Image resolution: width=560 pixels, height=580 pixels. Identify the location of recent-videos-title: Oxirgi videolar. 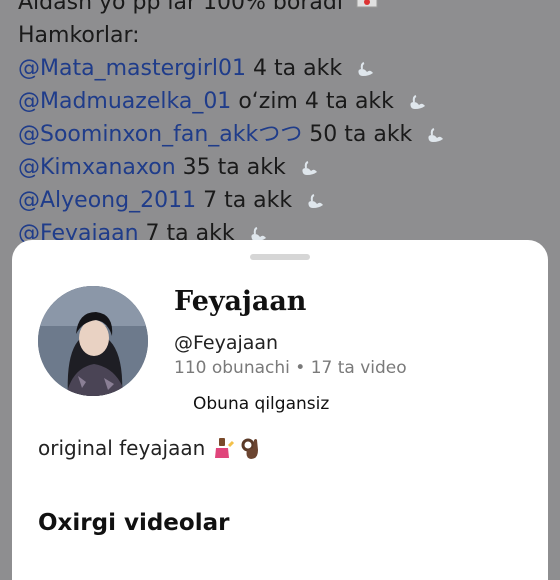
(134, 523).